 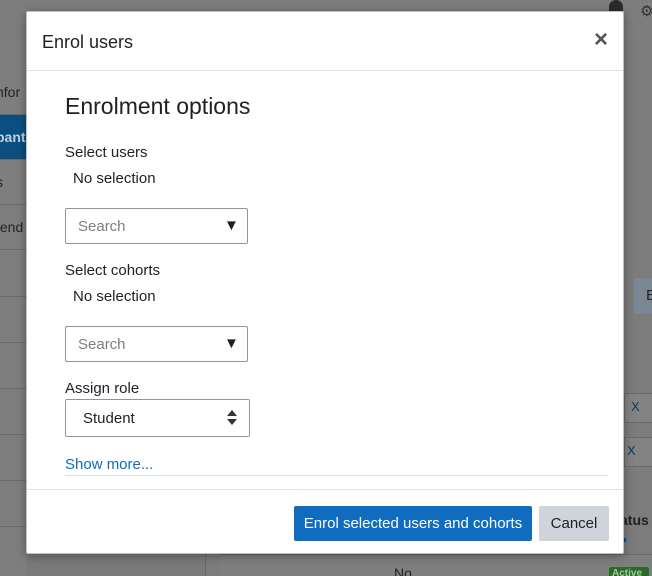 I want to click on user-icon: ⚙, so click(x=646, y=11).